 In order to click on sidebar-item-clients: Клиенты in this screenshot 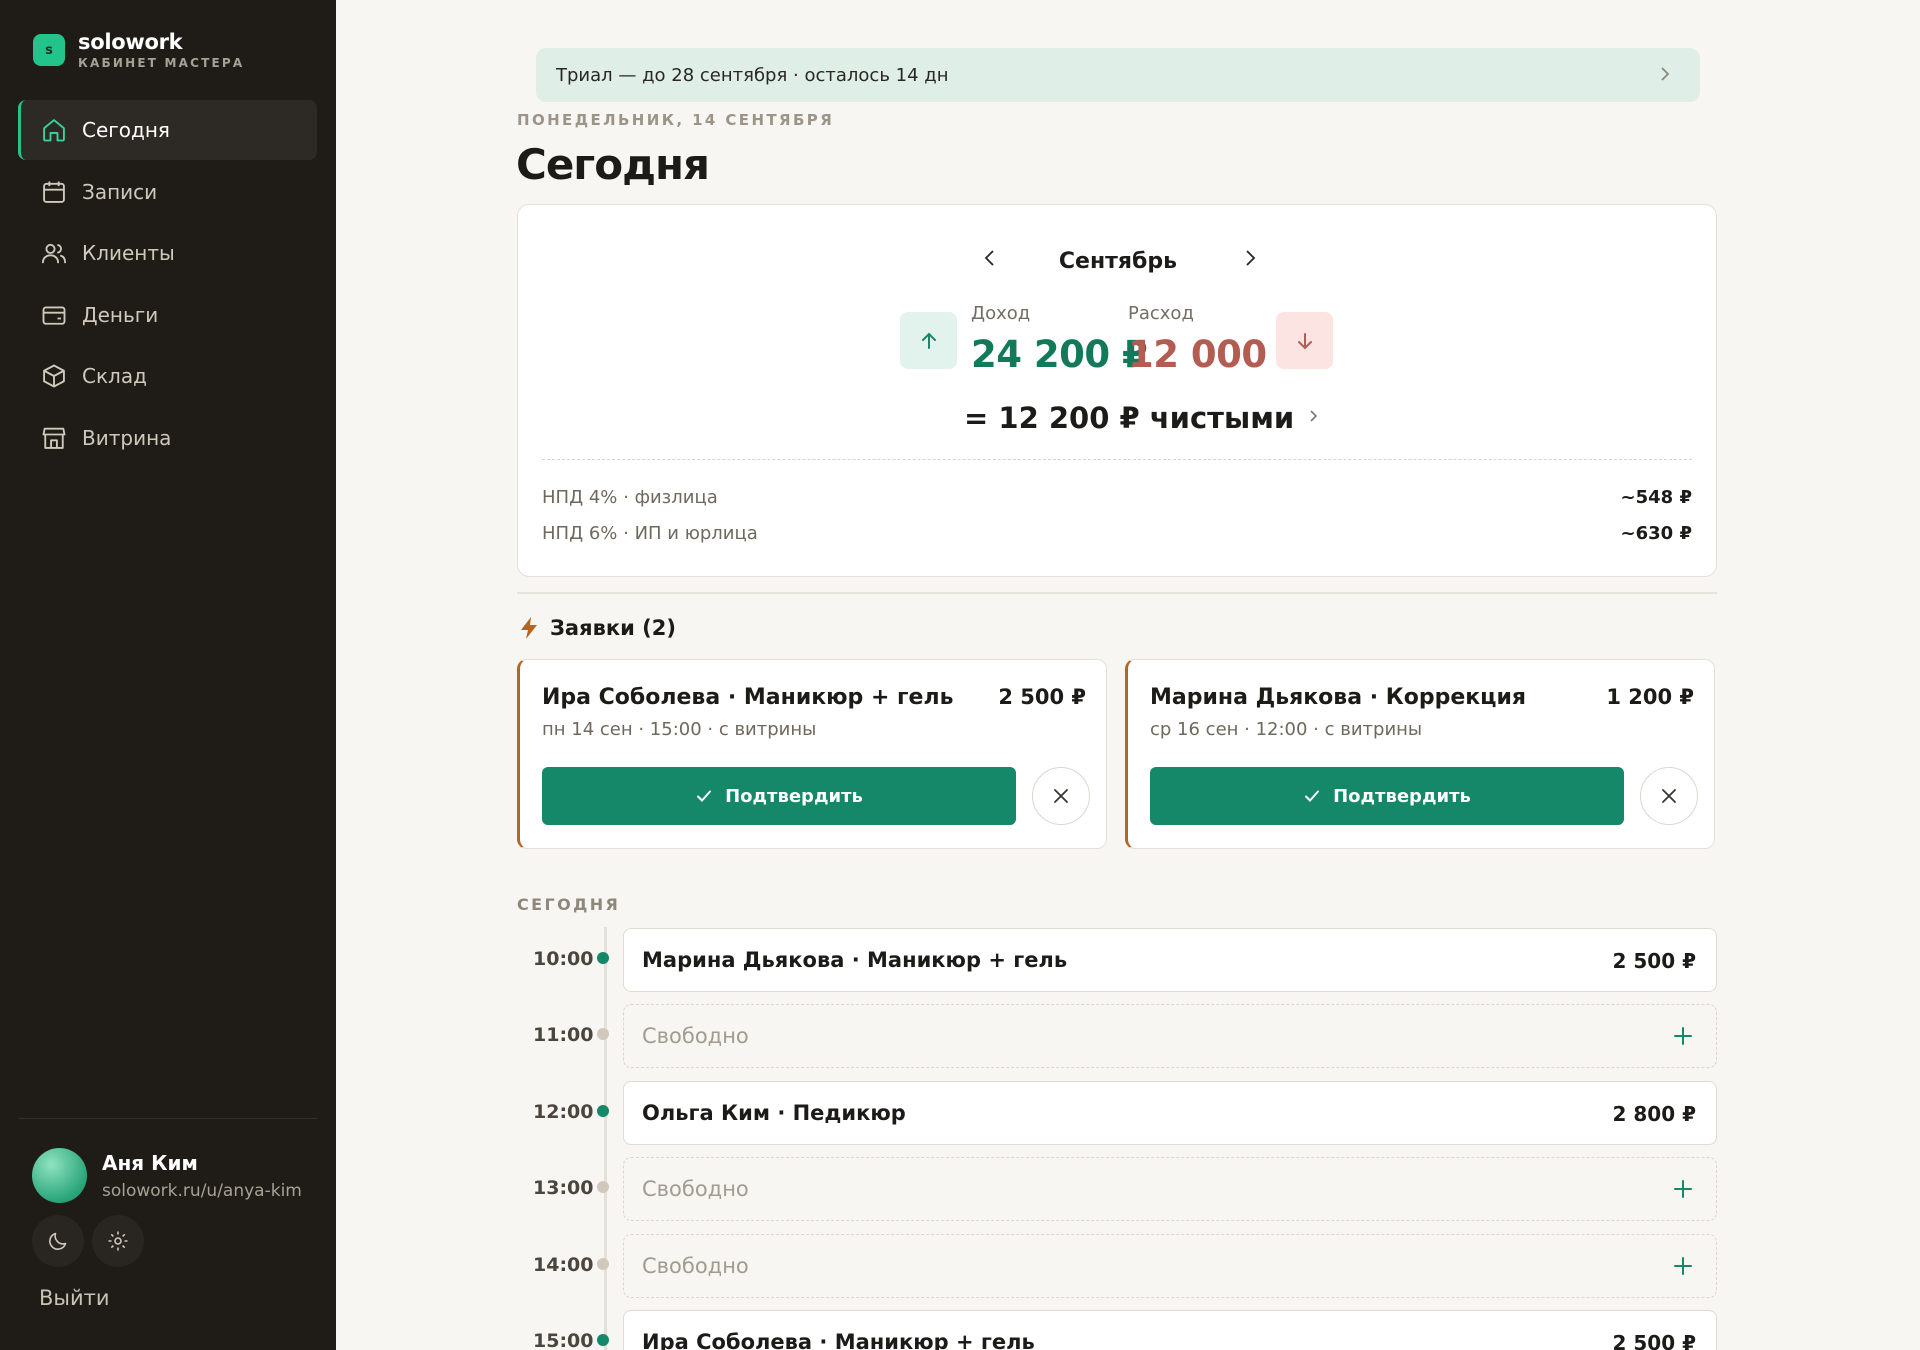, I will do `click(167, 253)`.